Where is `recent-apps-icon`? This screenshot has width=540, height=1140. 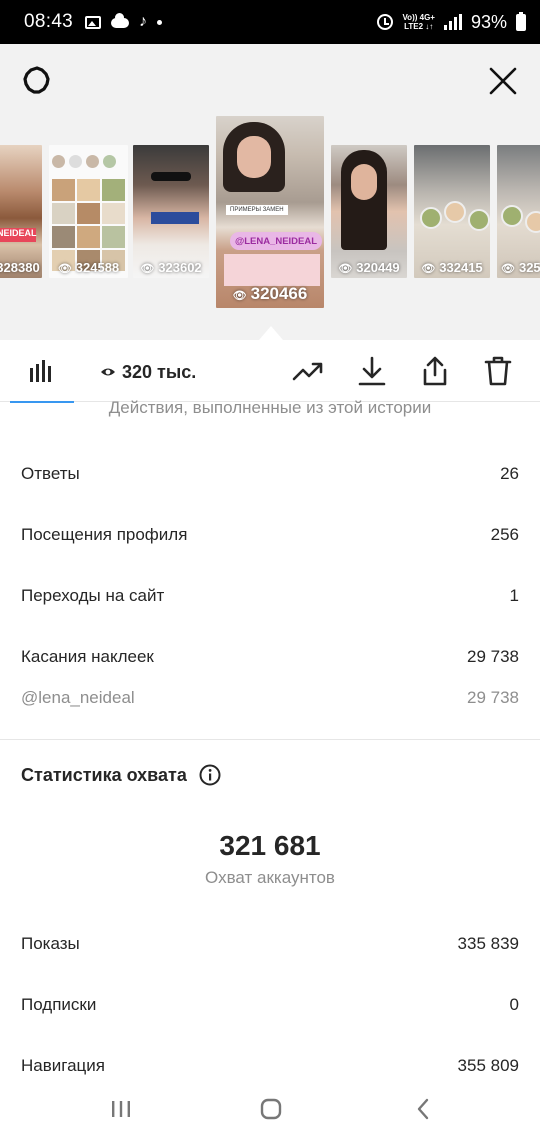 recent-apps-icon is located at coordinates (121, 1109).